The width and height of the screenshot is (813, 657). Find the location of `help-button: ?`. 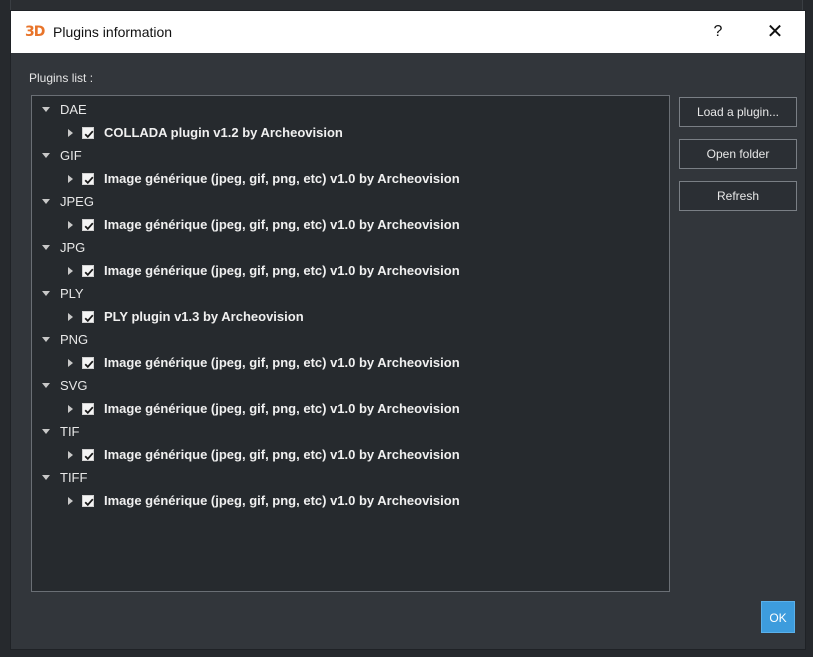

help-button: ? is located at coordinates (718, 32).